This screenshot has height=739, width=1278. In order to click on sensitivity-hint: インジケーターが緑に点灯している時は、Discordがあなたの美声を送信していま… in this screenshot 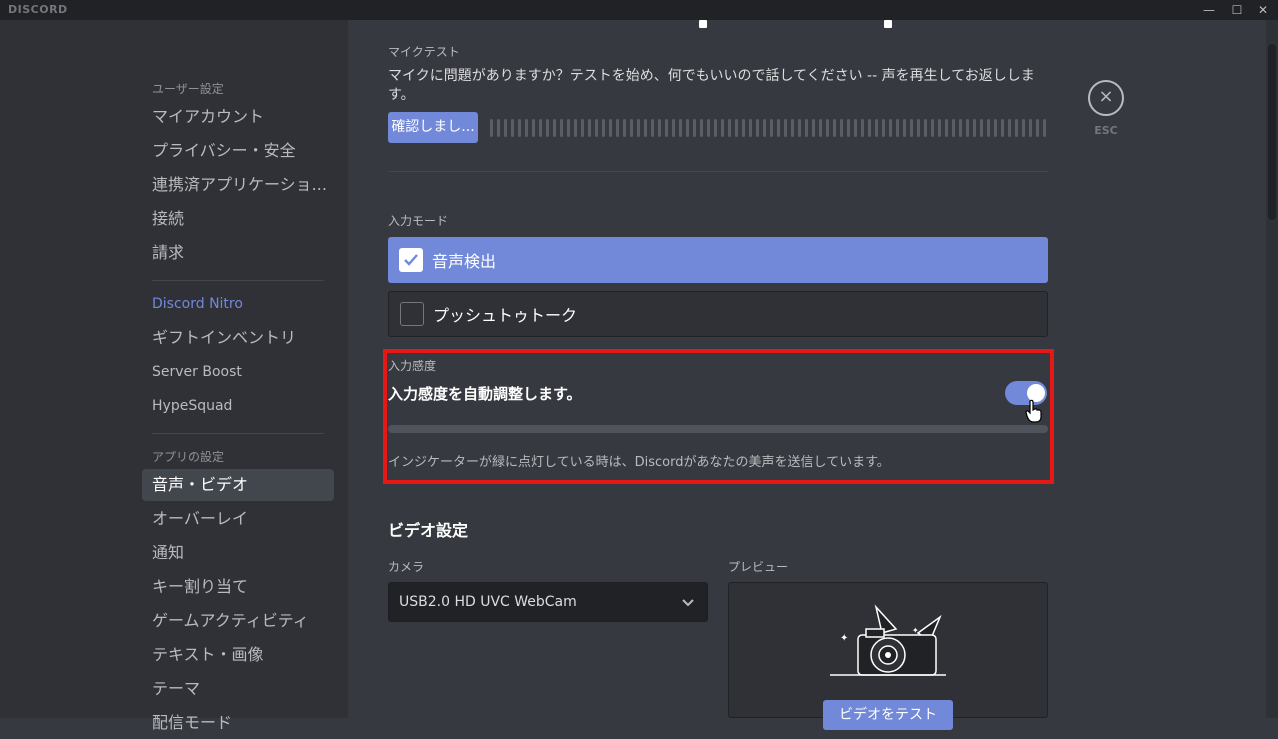, I will do `click(639, 462)`.